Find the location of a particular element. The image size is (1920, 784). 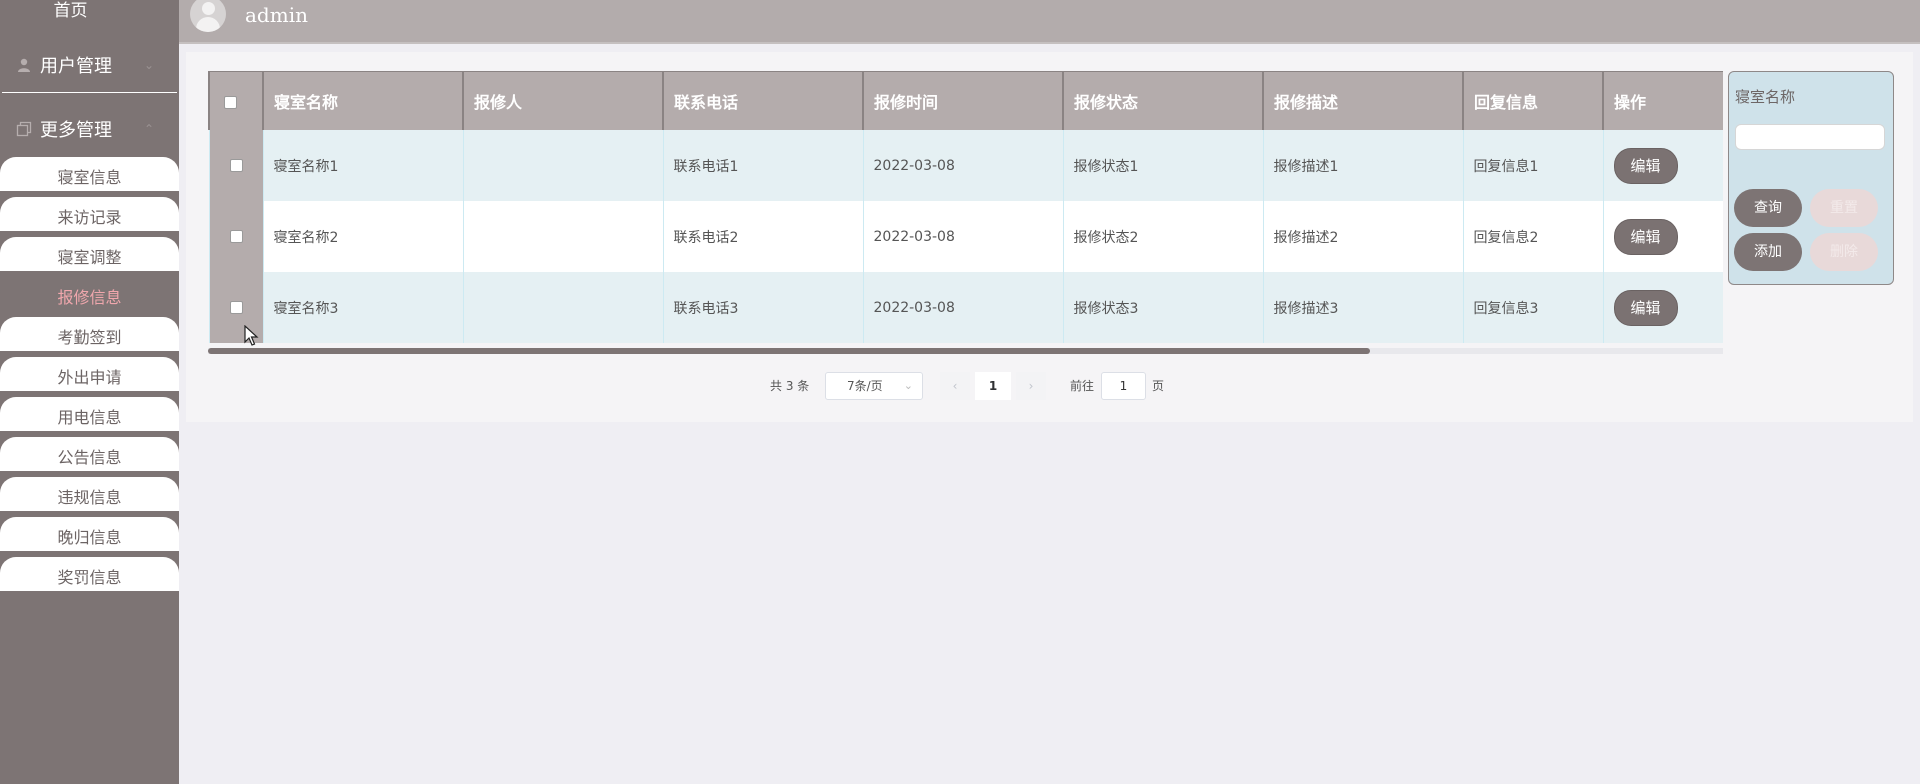

column-header: 回复信息 is located at coordinates (1532, 100).